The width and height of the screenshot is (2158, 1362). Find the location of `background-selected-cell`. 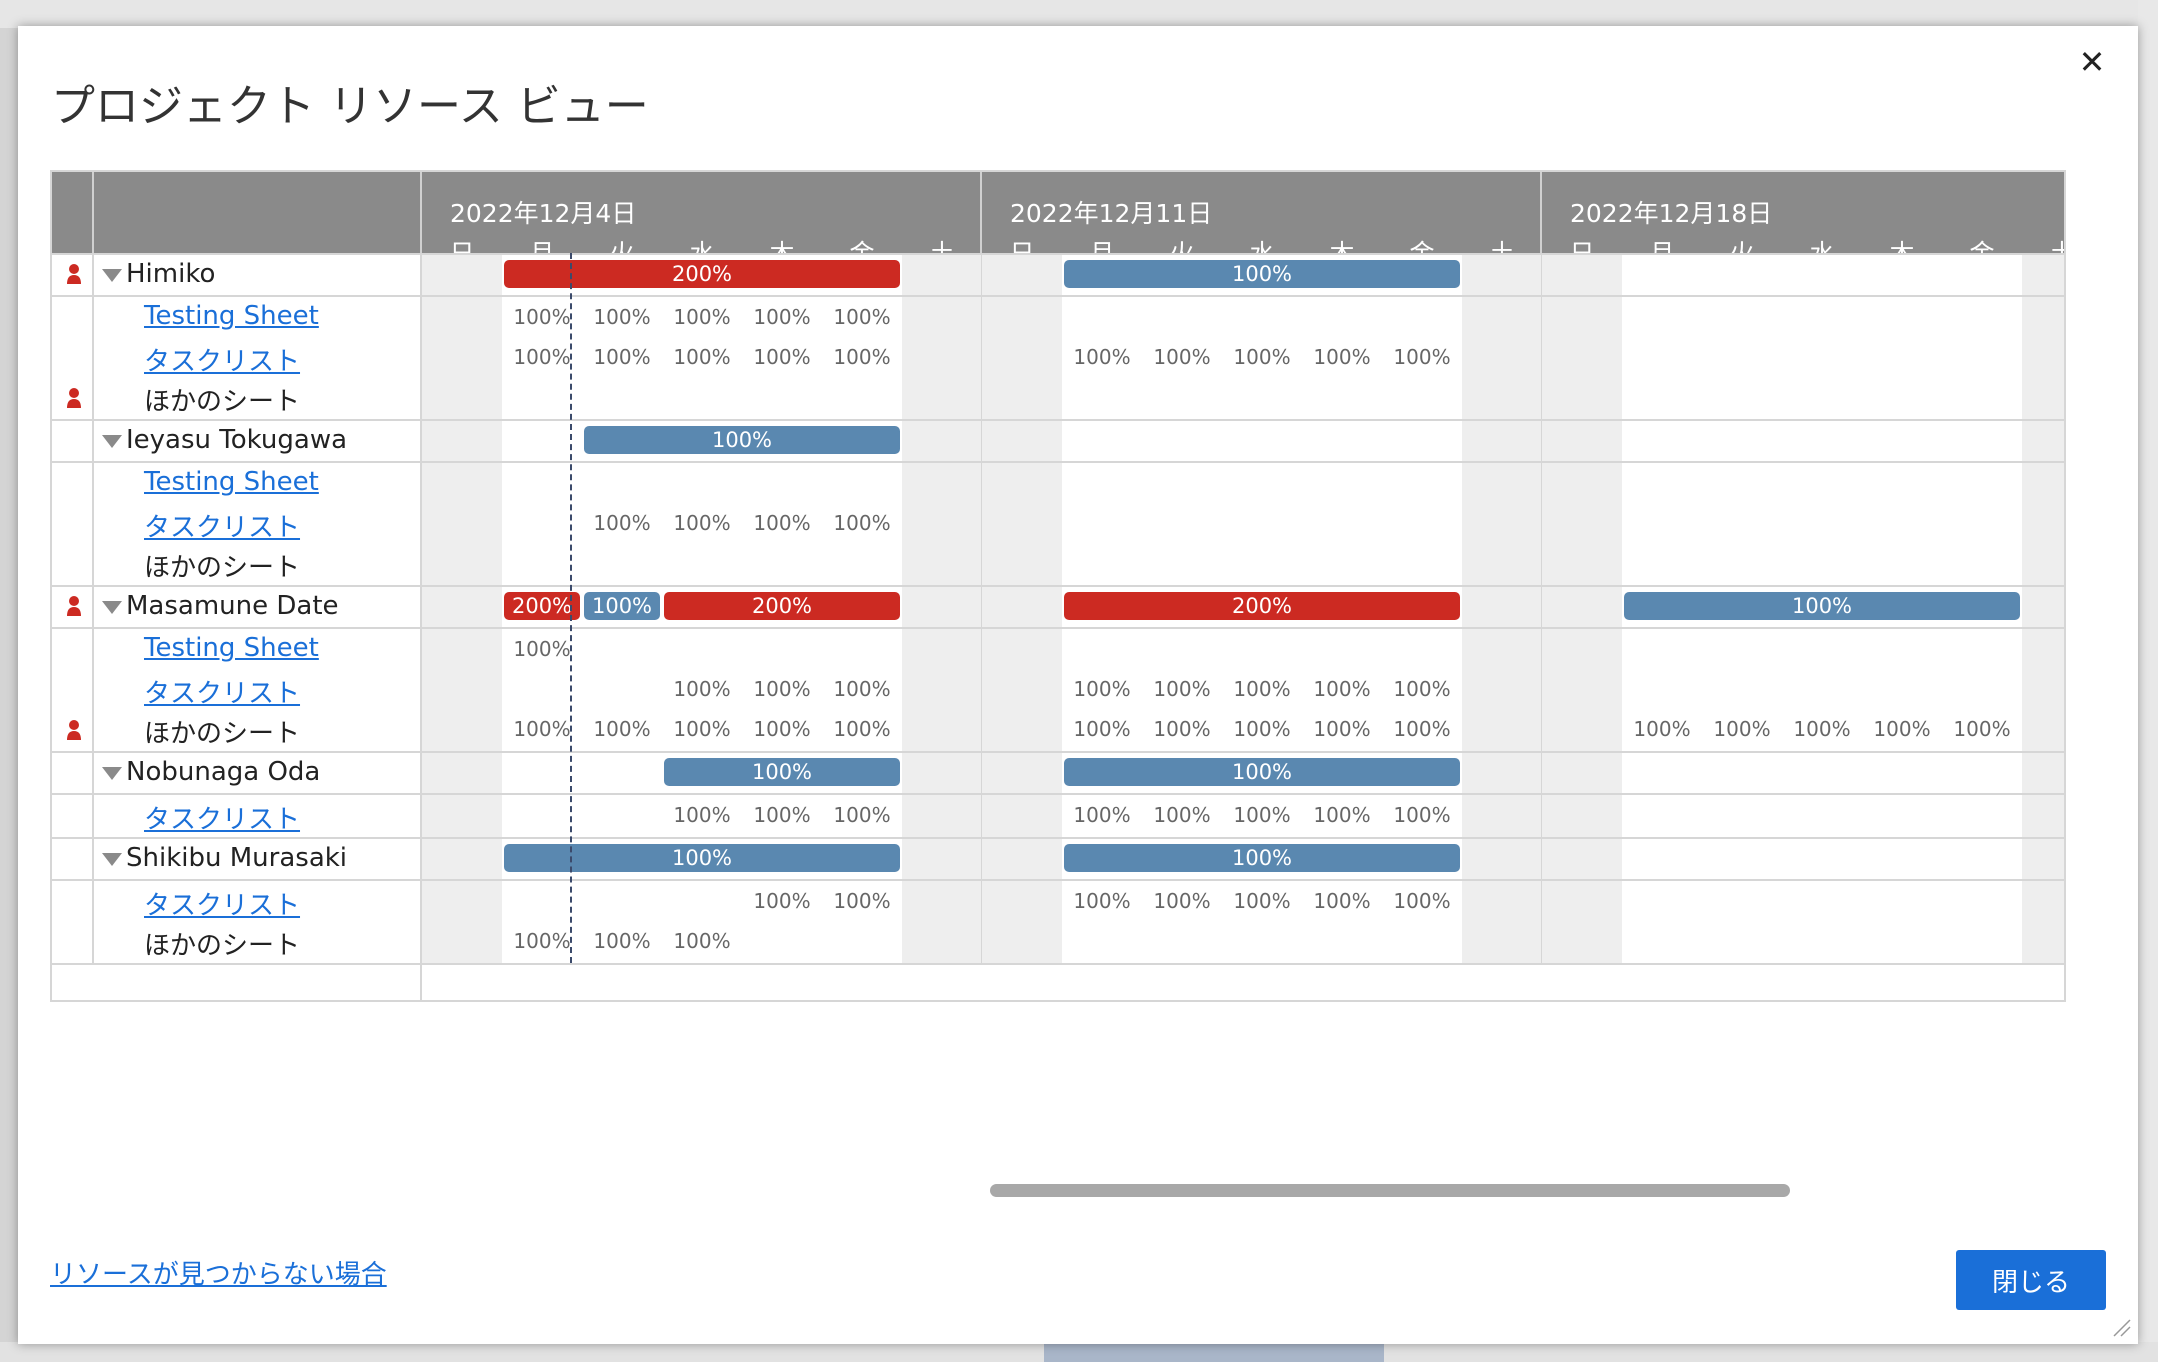

background-selected-cell is located at coordinates (1214, 1353).